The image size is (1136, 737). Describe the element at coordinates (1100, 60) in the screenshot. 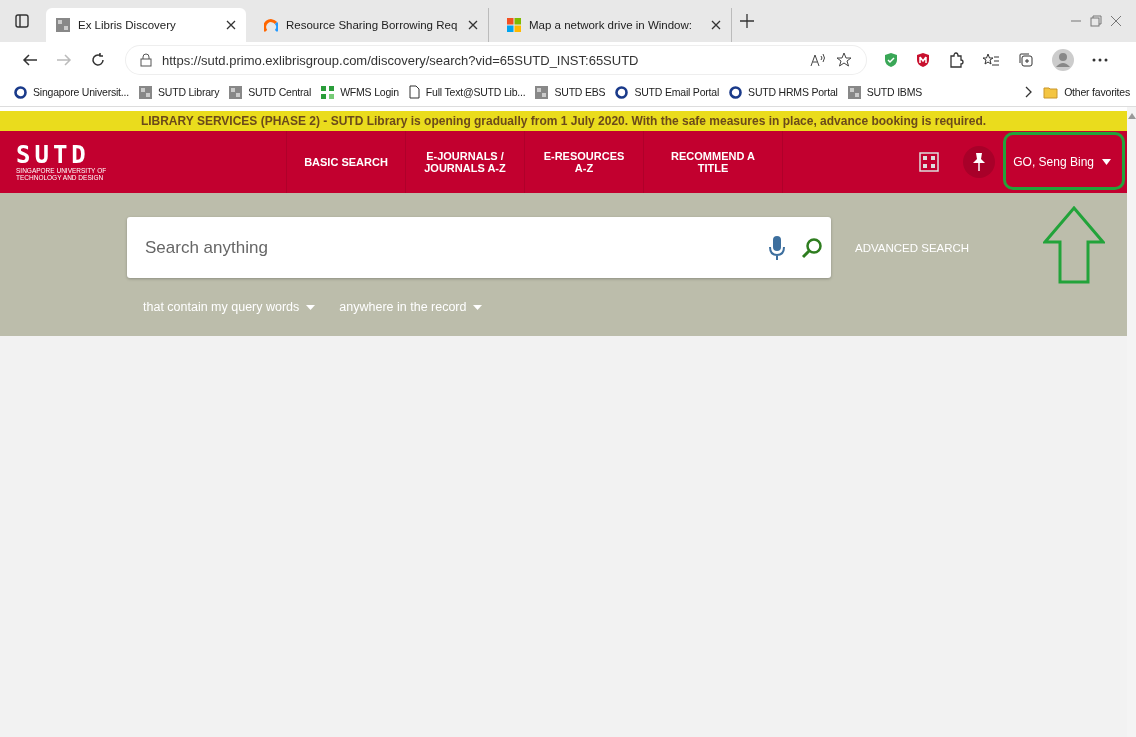

I see `more-icon` at that location.